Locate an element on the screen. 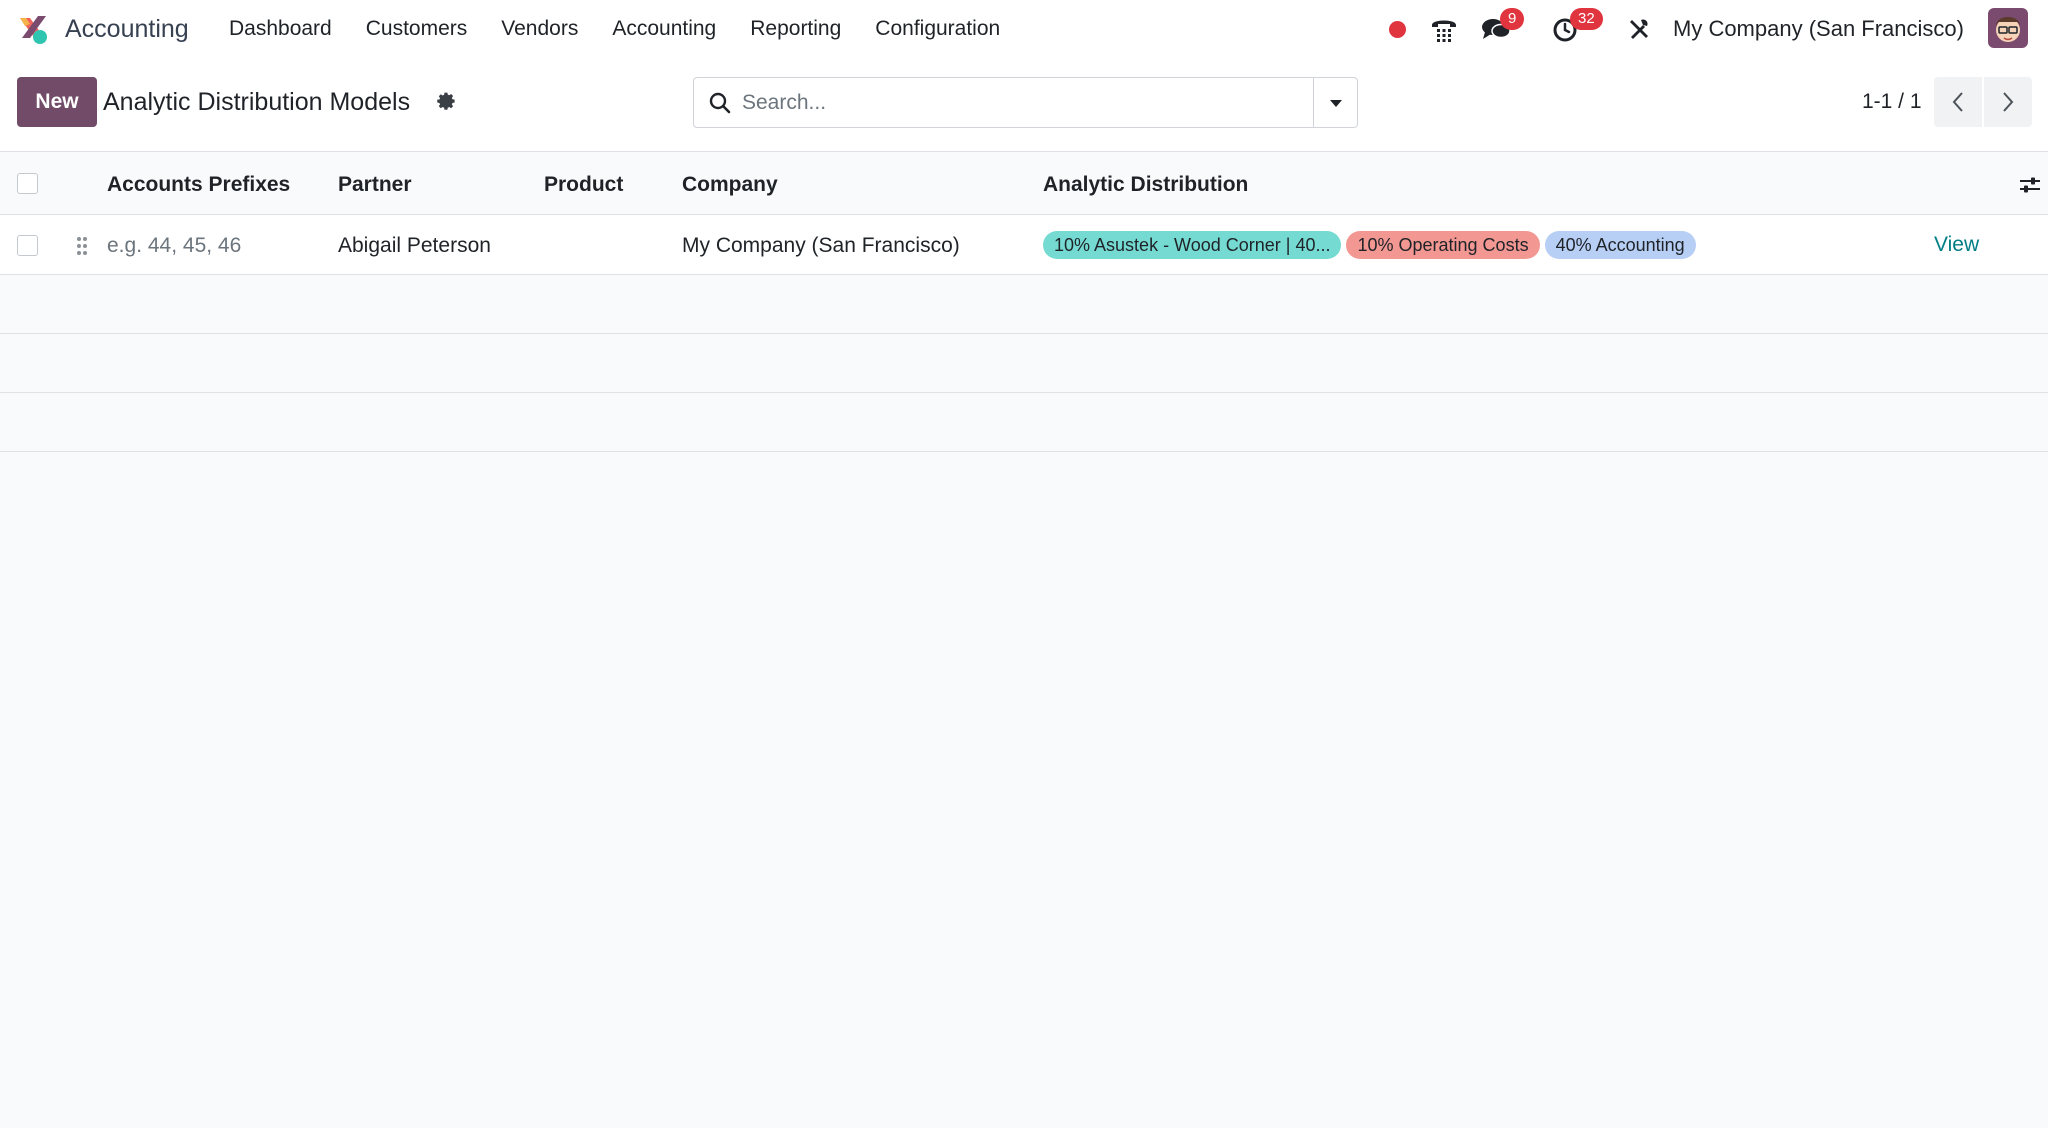 This screenshot has width=2048, height=1128. column-settings-icon is located at coordinates (2030, 185).